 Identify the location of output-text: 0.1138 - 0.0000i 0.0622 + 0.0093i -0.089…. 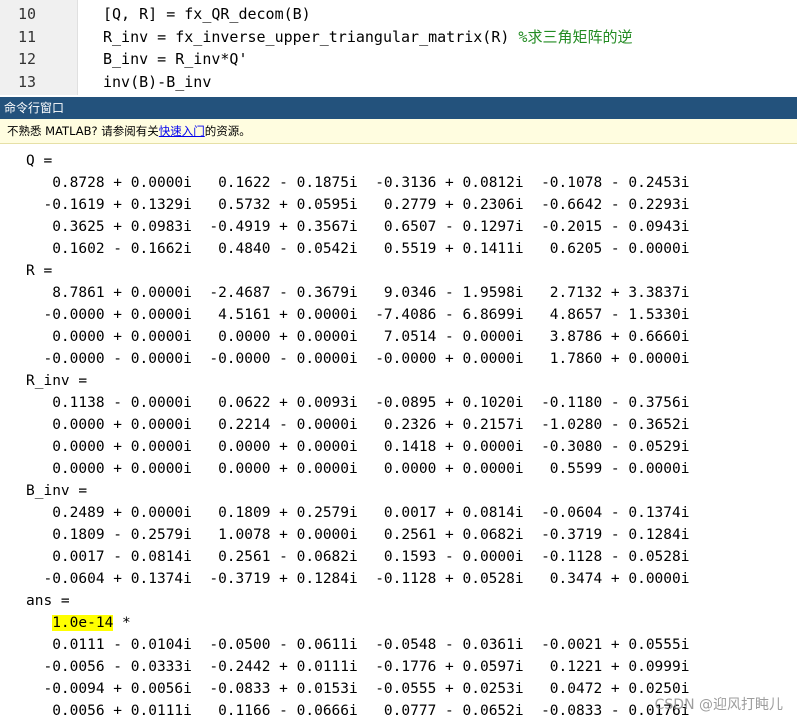
(371, 403).